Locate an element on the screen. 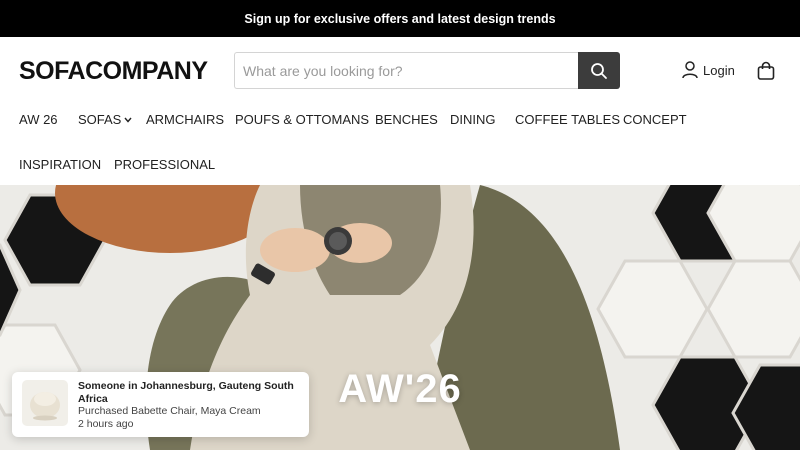  nav-item-concept: CONCEPT is located at coordinates (655, 119).